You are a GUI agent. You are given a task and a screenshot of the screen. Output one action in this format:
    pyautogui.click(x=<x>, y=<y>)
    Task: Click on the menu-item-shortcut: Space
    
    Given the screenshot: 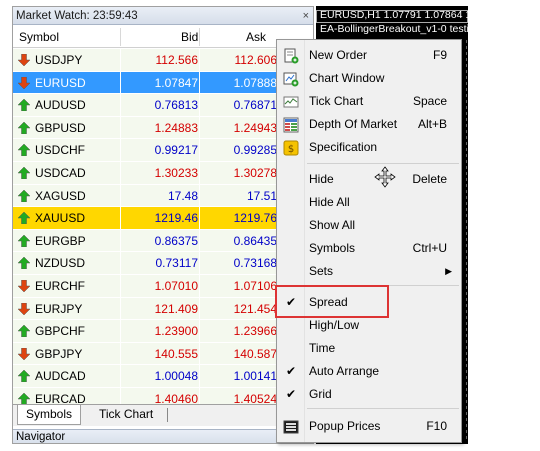 What is the action you would take?
    pyautogui.click(x=429, y=101)
    